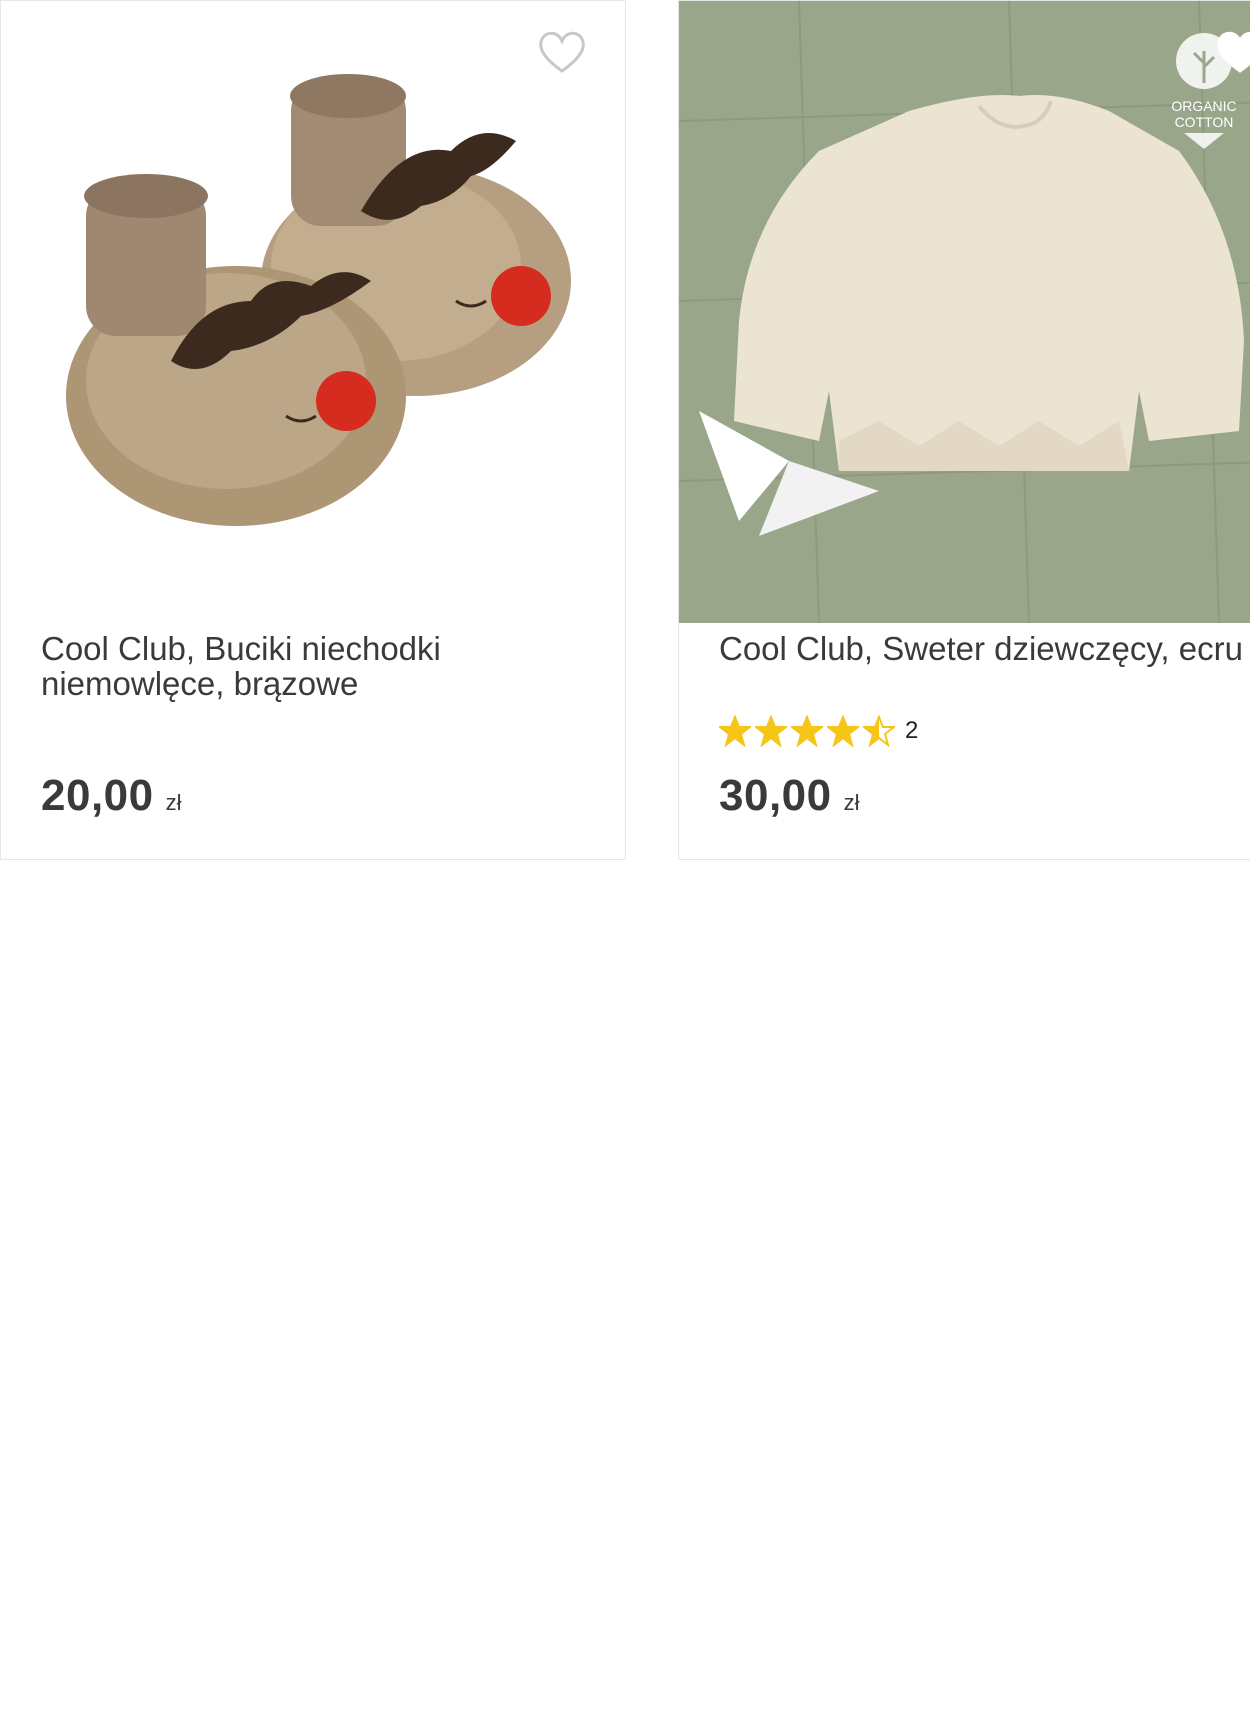 The height and width of the screenshot is (1721, 1250). Describe the element at coordinates (97, 795) in the screenshot. I see `price-amount: 20,00` at that location.